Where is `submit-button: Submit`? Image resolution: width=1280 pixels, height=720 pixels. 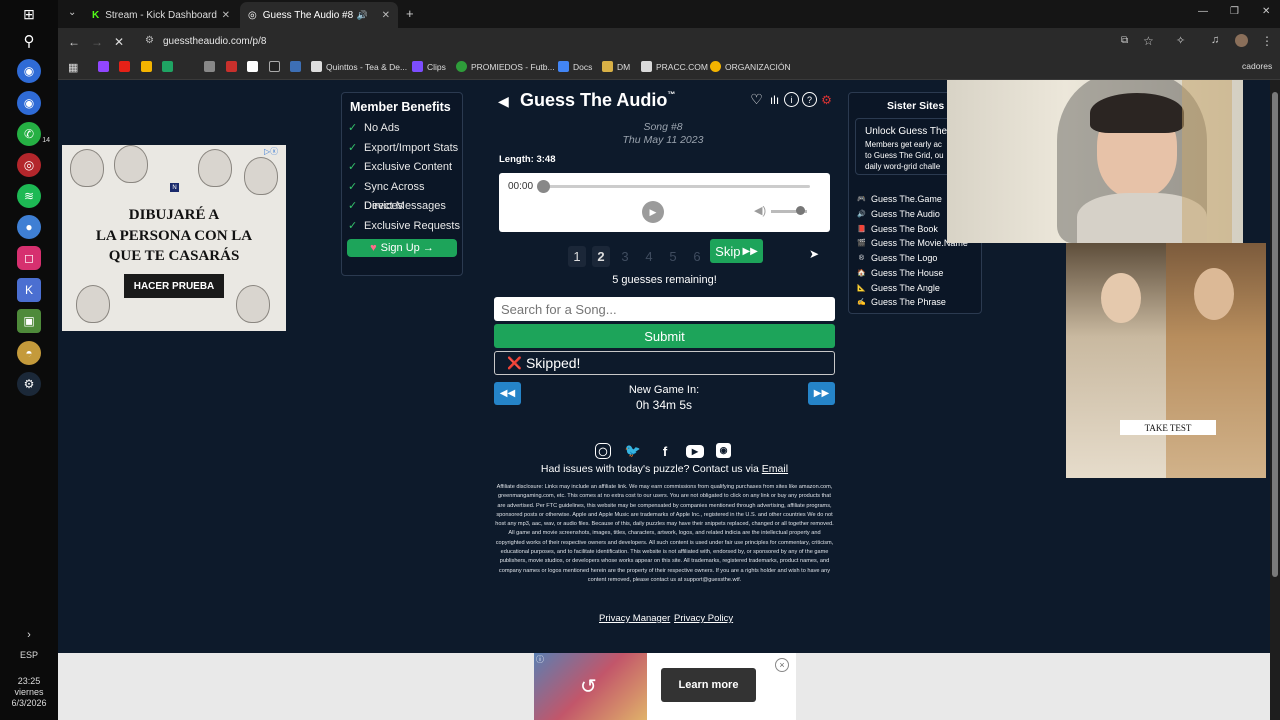
submit-button: Submit is located at coordinates (664, 336).